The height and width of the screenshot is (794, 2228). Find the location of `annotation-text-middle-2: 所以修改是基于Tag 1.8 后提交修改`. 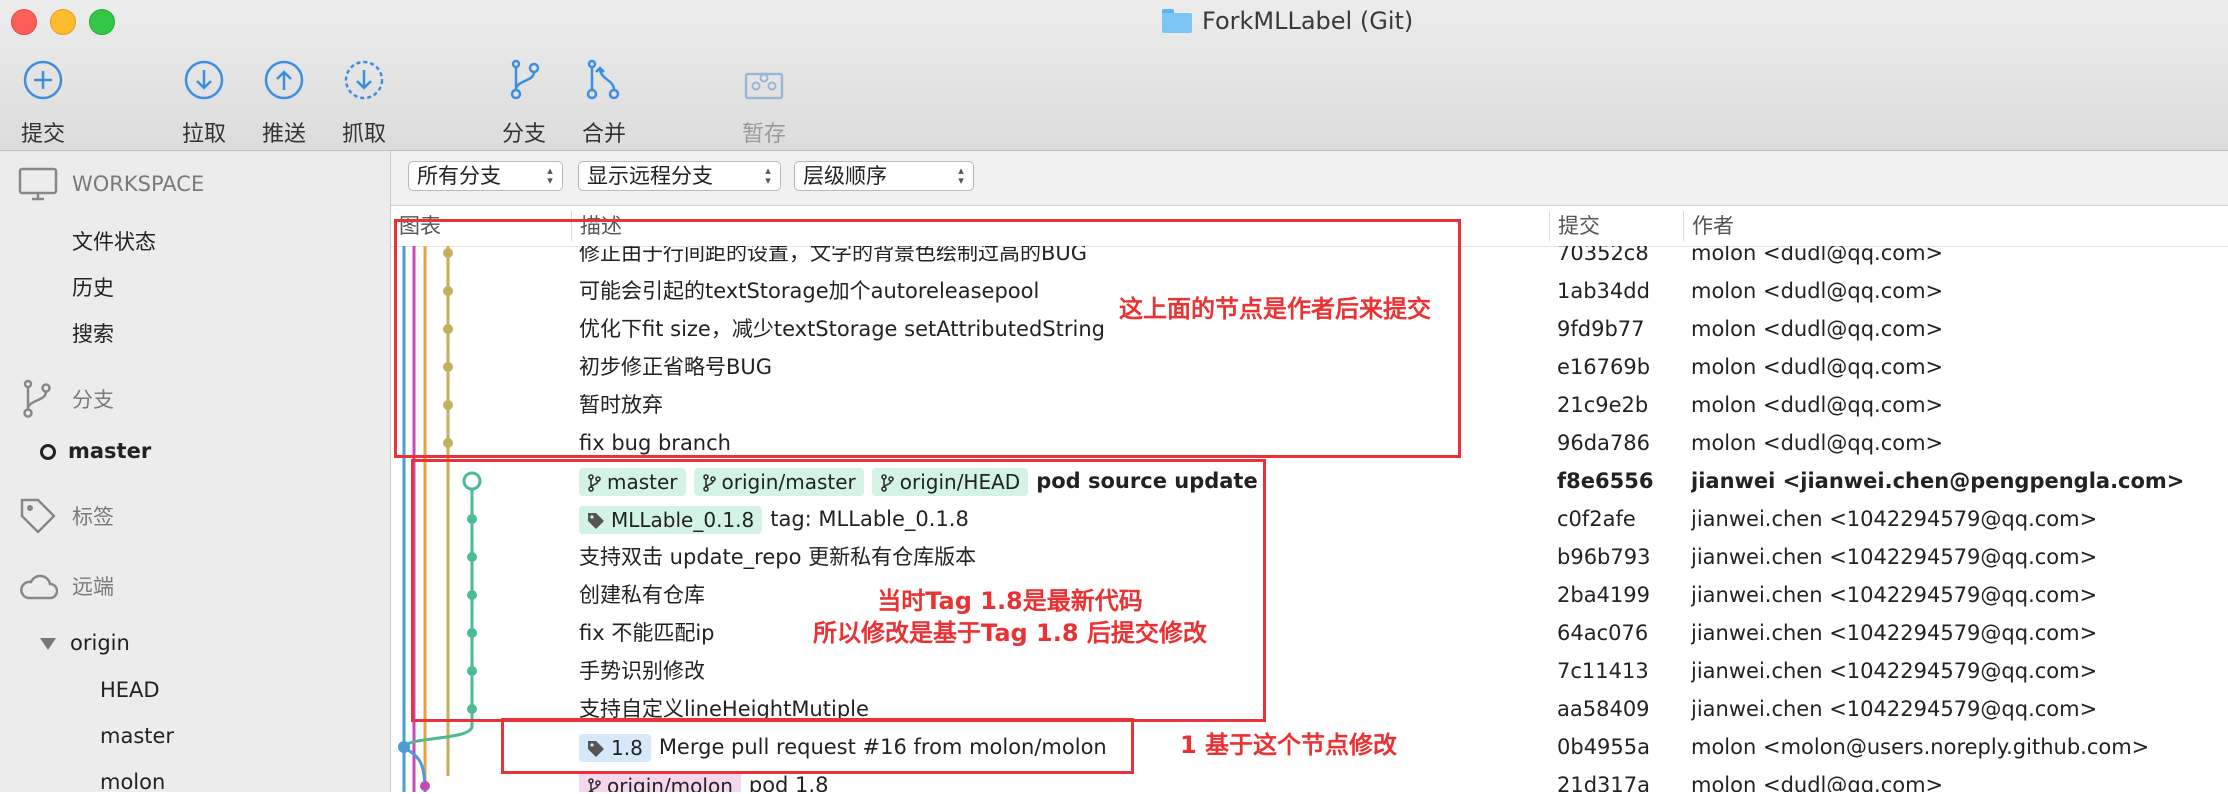

annotation-text-middle-2: 所以修改是基于Tag 1.8 后提交修改 is located at coordinates (1010, 633).